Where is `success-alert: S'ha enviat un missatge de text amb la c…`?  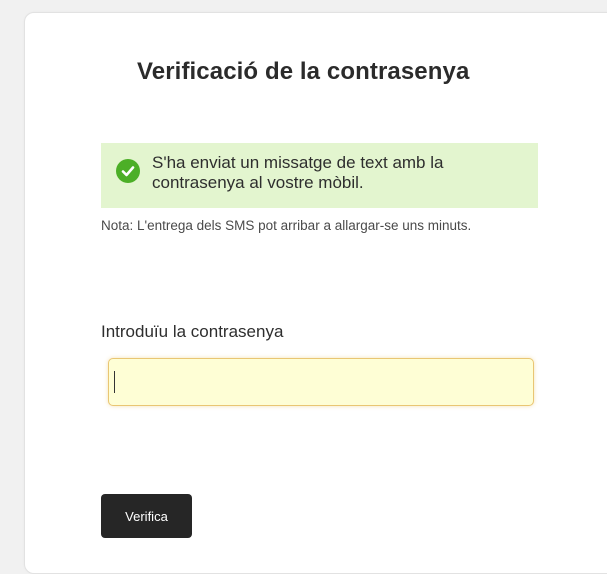 success-alert: S'ha enviat un missatge de text amb la c… is located at coordinates (319, 175).